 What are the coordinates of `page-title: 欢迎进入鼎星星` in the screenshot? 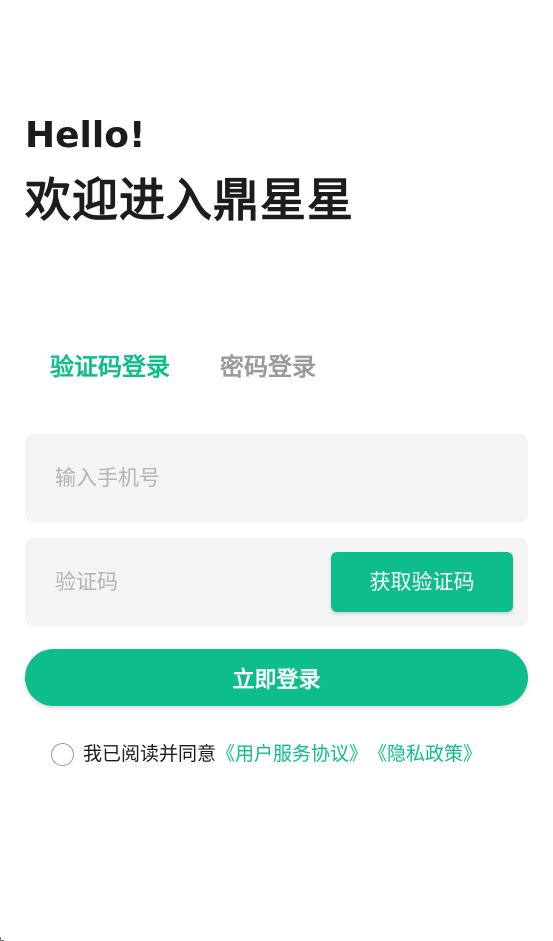 It's located at (189, 200).